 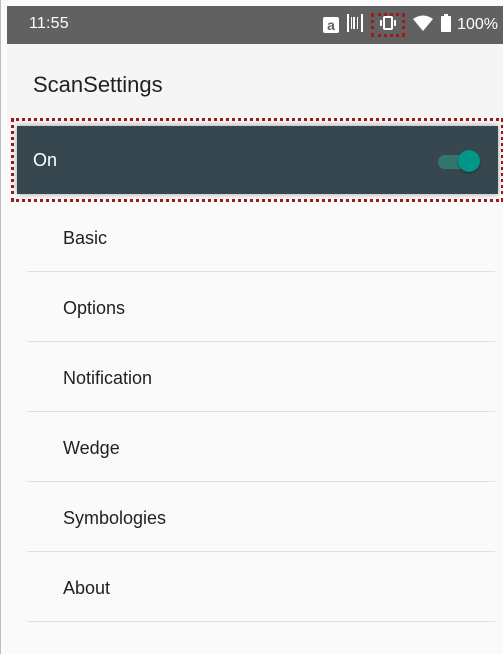 I want to click on list-item-symbologies: Symbologies, so click(x=261, y=517).